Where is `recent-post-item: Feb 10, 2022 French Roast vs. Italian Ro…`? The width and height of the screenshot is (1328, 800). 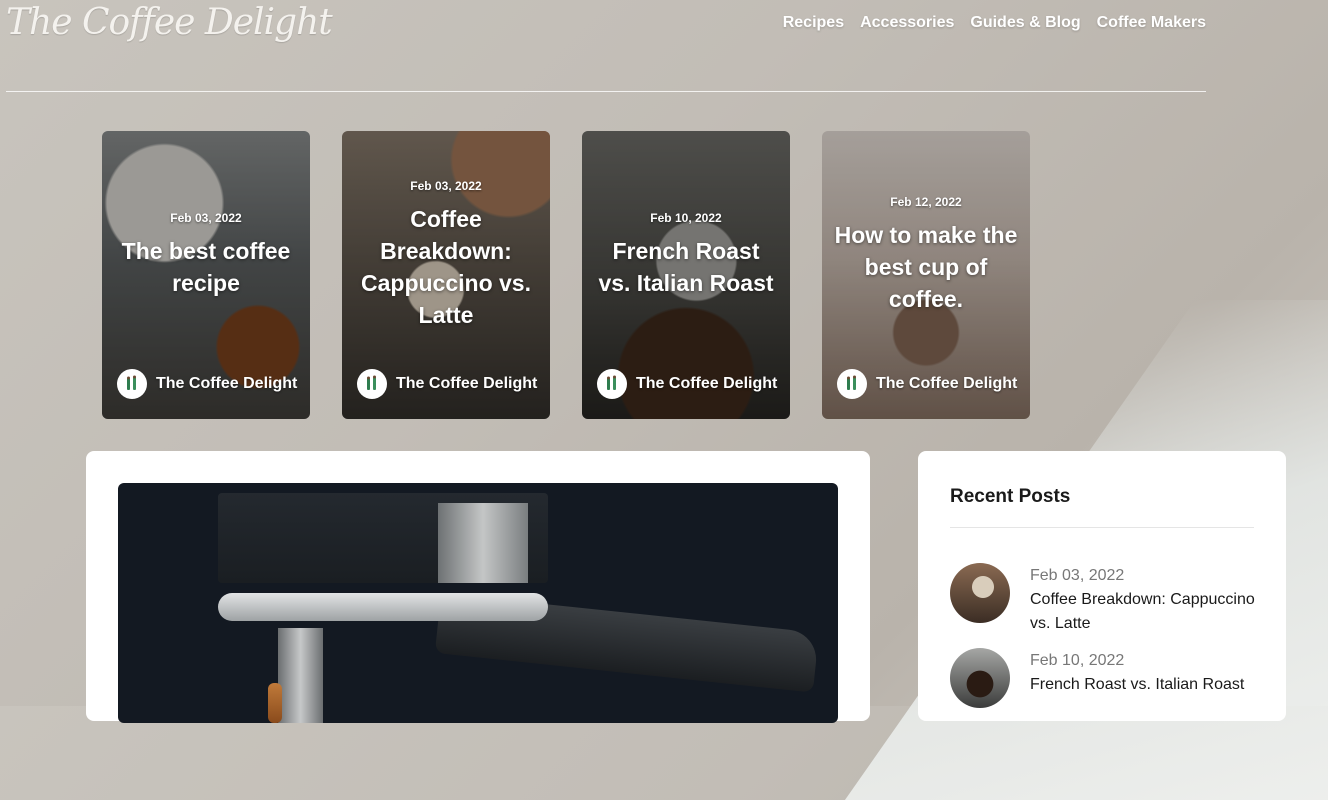 recent-post-item: Feb 10, 2022 French Roast vs. Italian Ro… is located at coordinates (1110, 678).